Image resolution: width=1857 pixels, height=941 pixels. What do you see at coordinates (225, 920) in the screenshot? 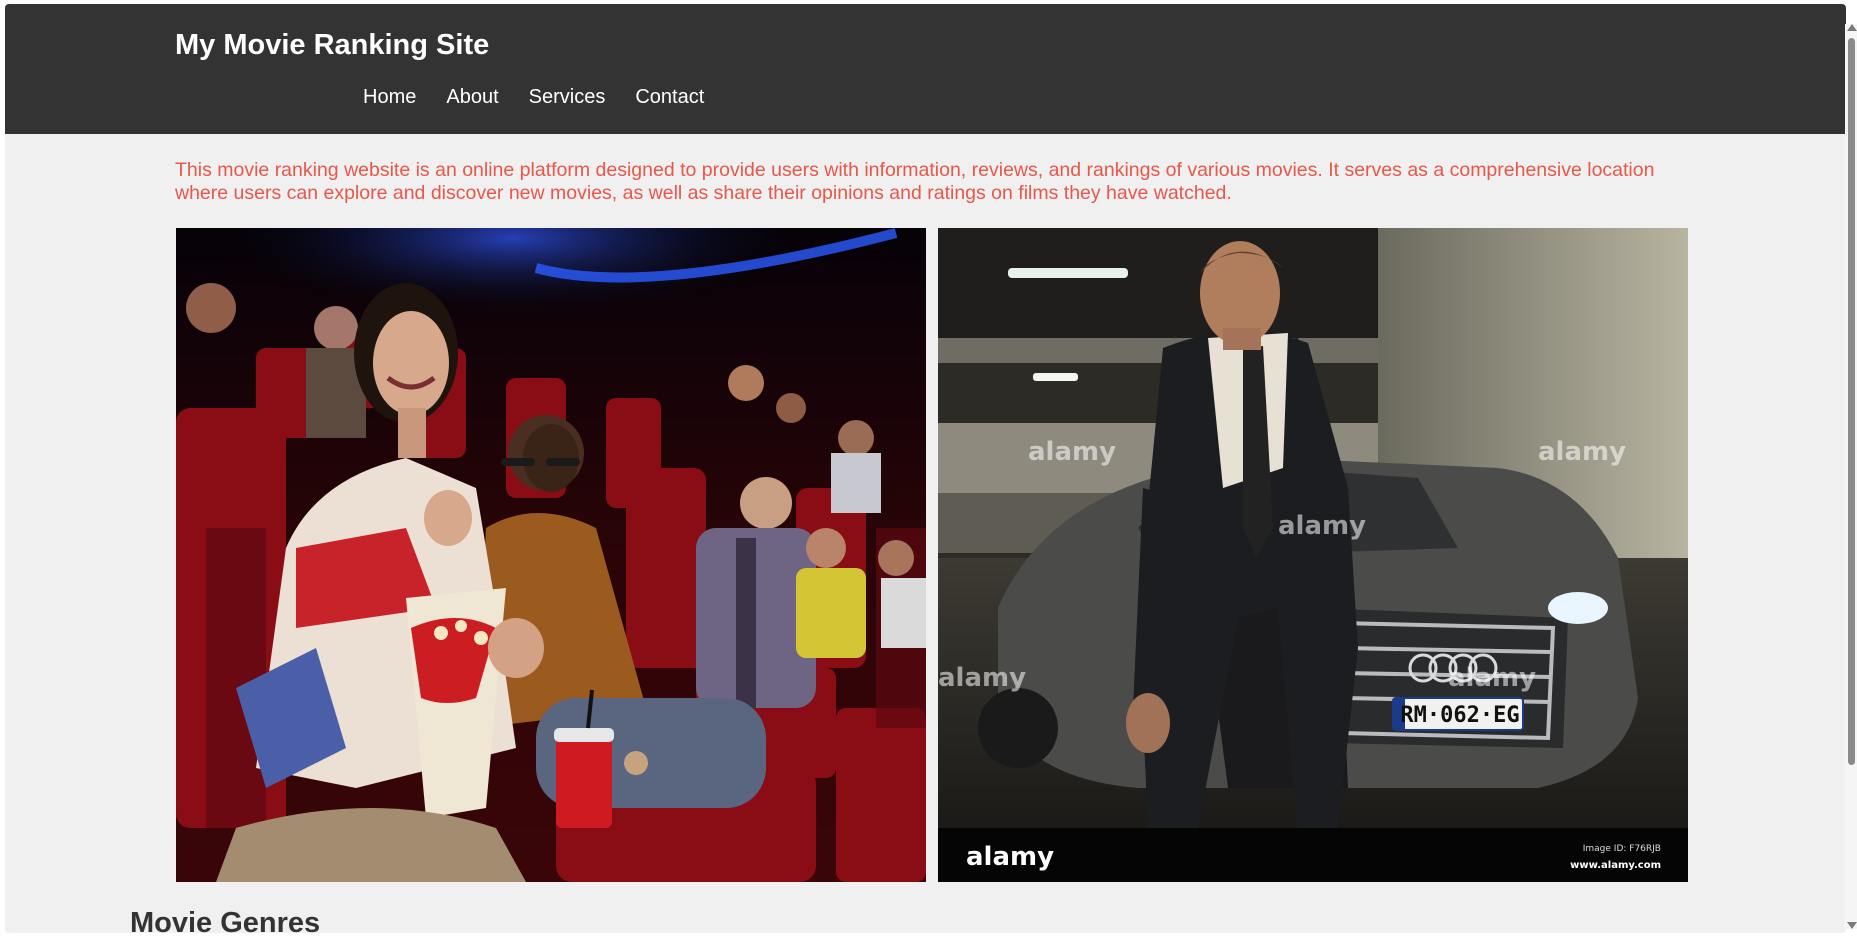
I see `movie-genres-heading: Movie Genres` at bounding box center [225, 920].